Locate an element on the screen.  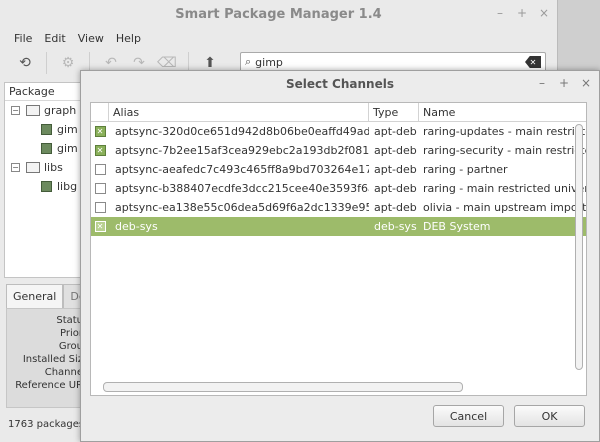
tab-general: General is located at coordinates (35, 296).